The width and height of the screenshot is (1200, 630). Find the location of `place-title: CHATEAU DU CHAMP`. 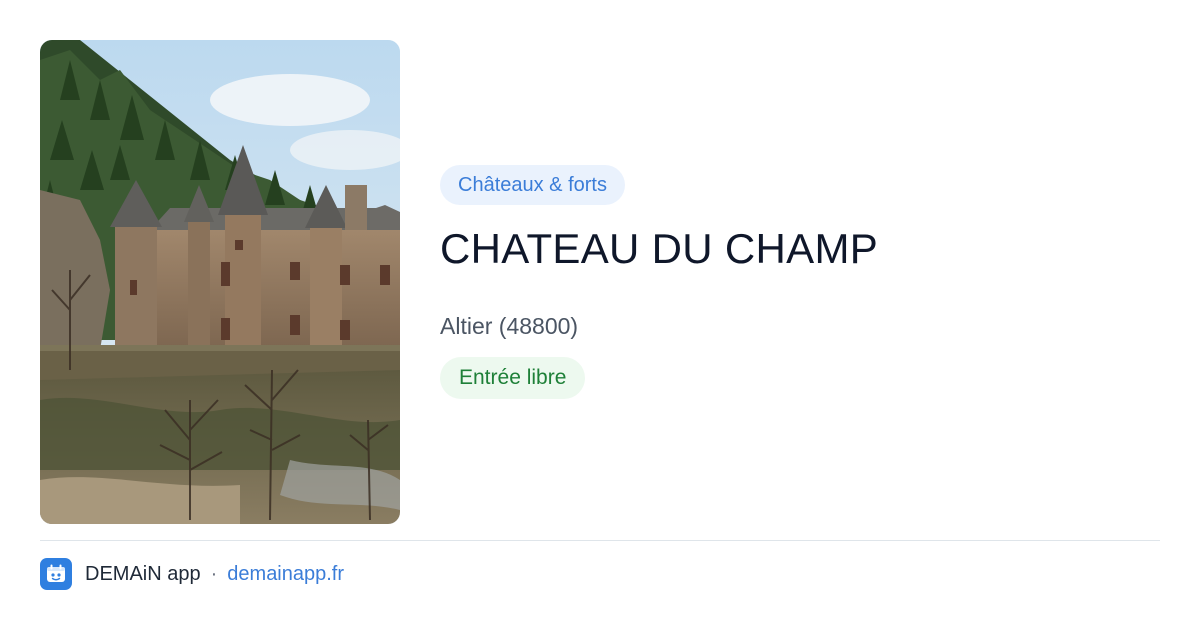

place-title: CHATEAU DU CHAMP is located at coordinates (659, 248).